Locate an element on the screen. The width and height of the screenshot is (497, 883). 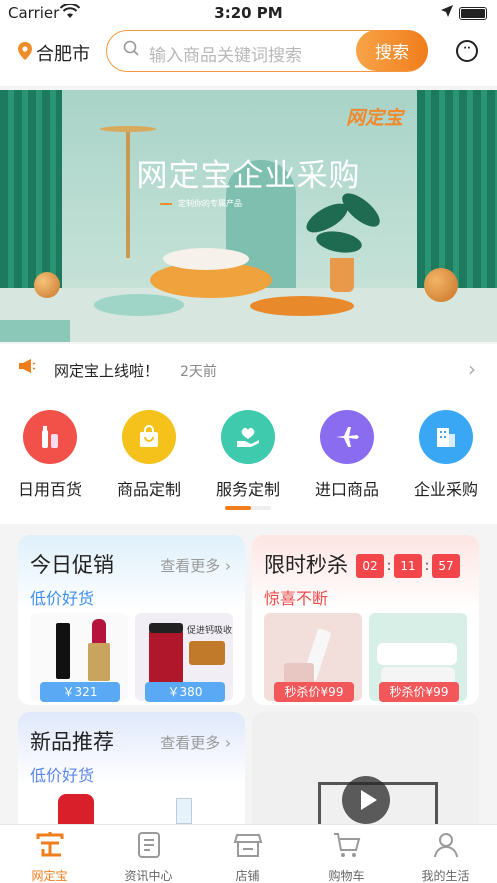
category-custom-service: 服务定制 is located at coordinates (248, 455).